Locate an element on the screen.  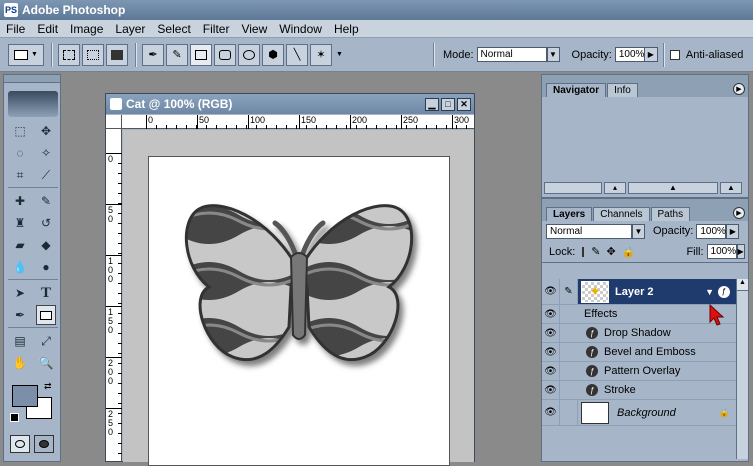
pen-tool-icon: ✒ is located at coordinates (20, 315).